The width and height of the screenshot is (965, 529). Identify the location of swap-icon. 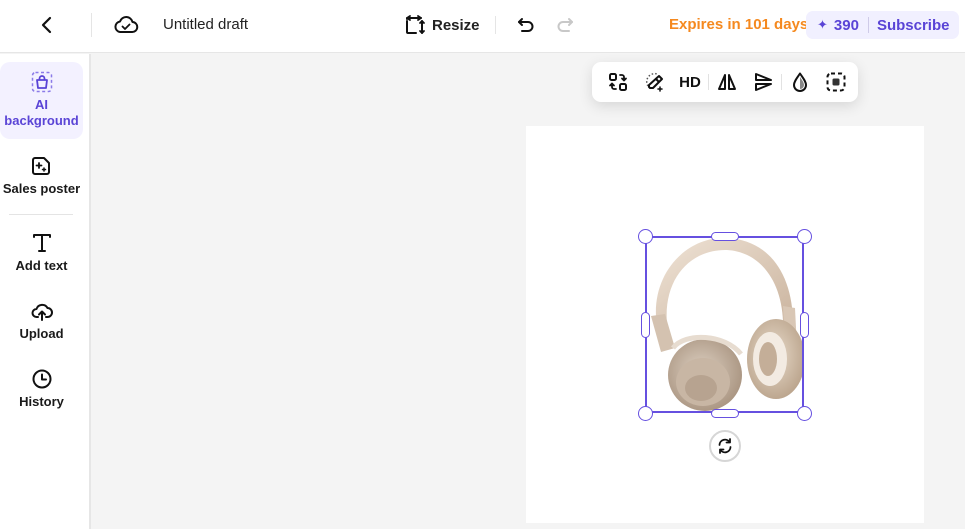
(618, 82).